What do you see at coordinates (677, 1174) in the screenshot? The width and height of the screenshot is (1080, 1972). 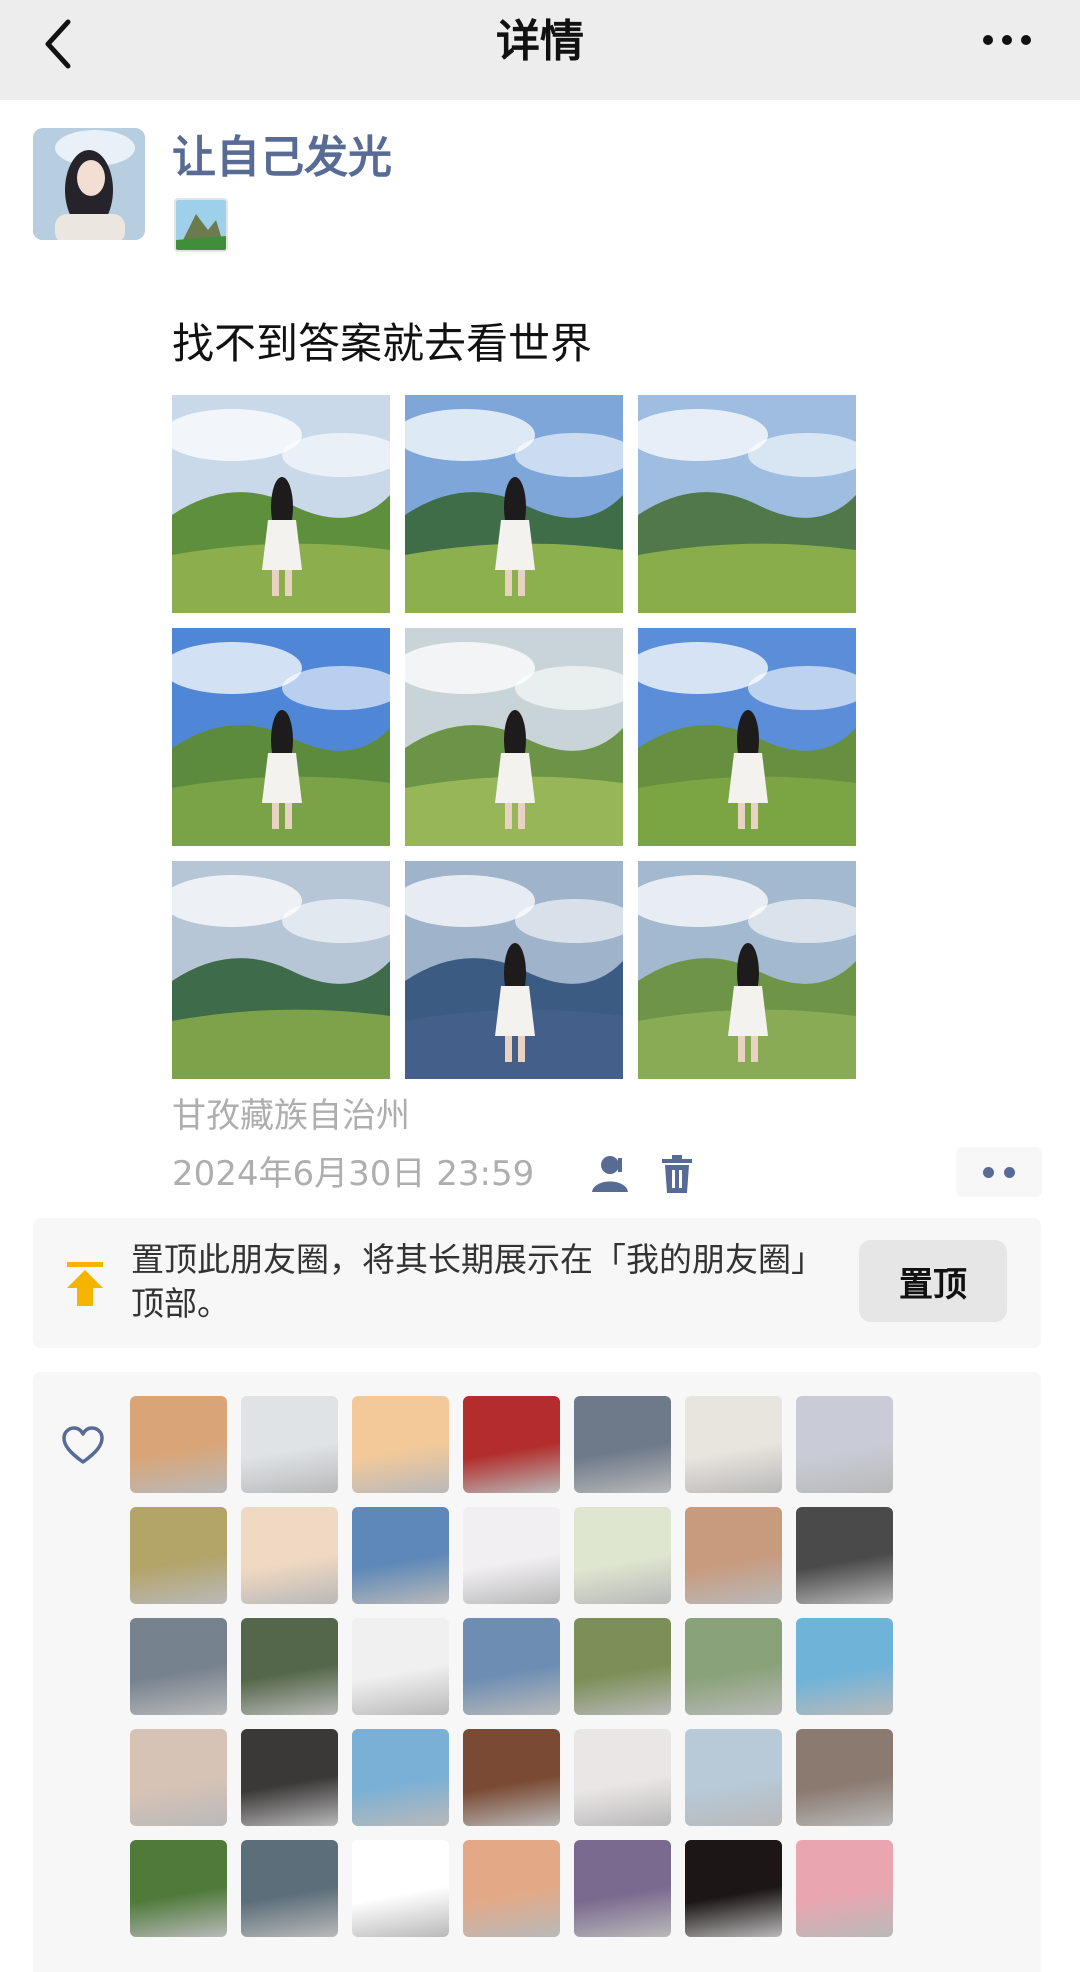 I see `trash-icon` at bounding box center [677, 1174].